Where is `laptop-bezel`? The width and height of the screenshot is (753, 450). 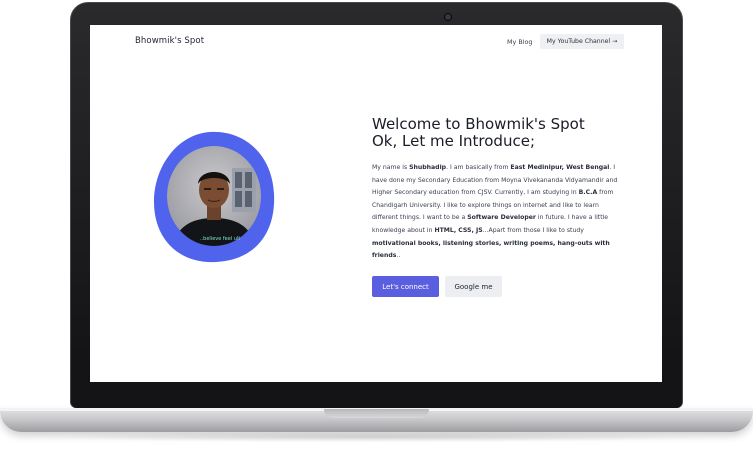
laptop-bezel is located at coordinates (376, 395).